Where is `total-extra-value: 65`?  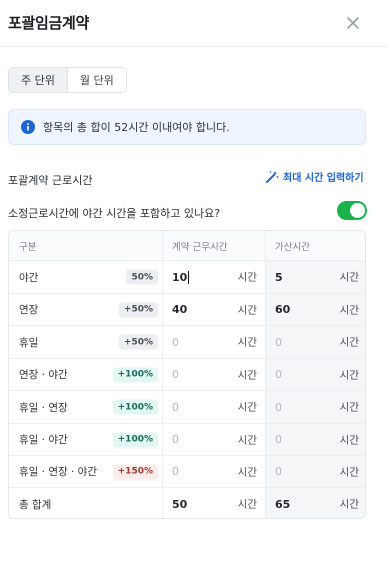 total-extra-value: 65 is located at coordinates (283, 504).